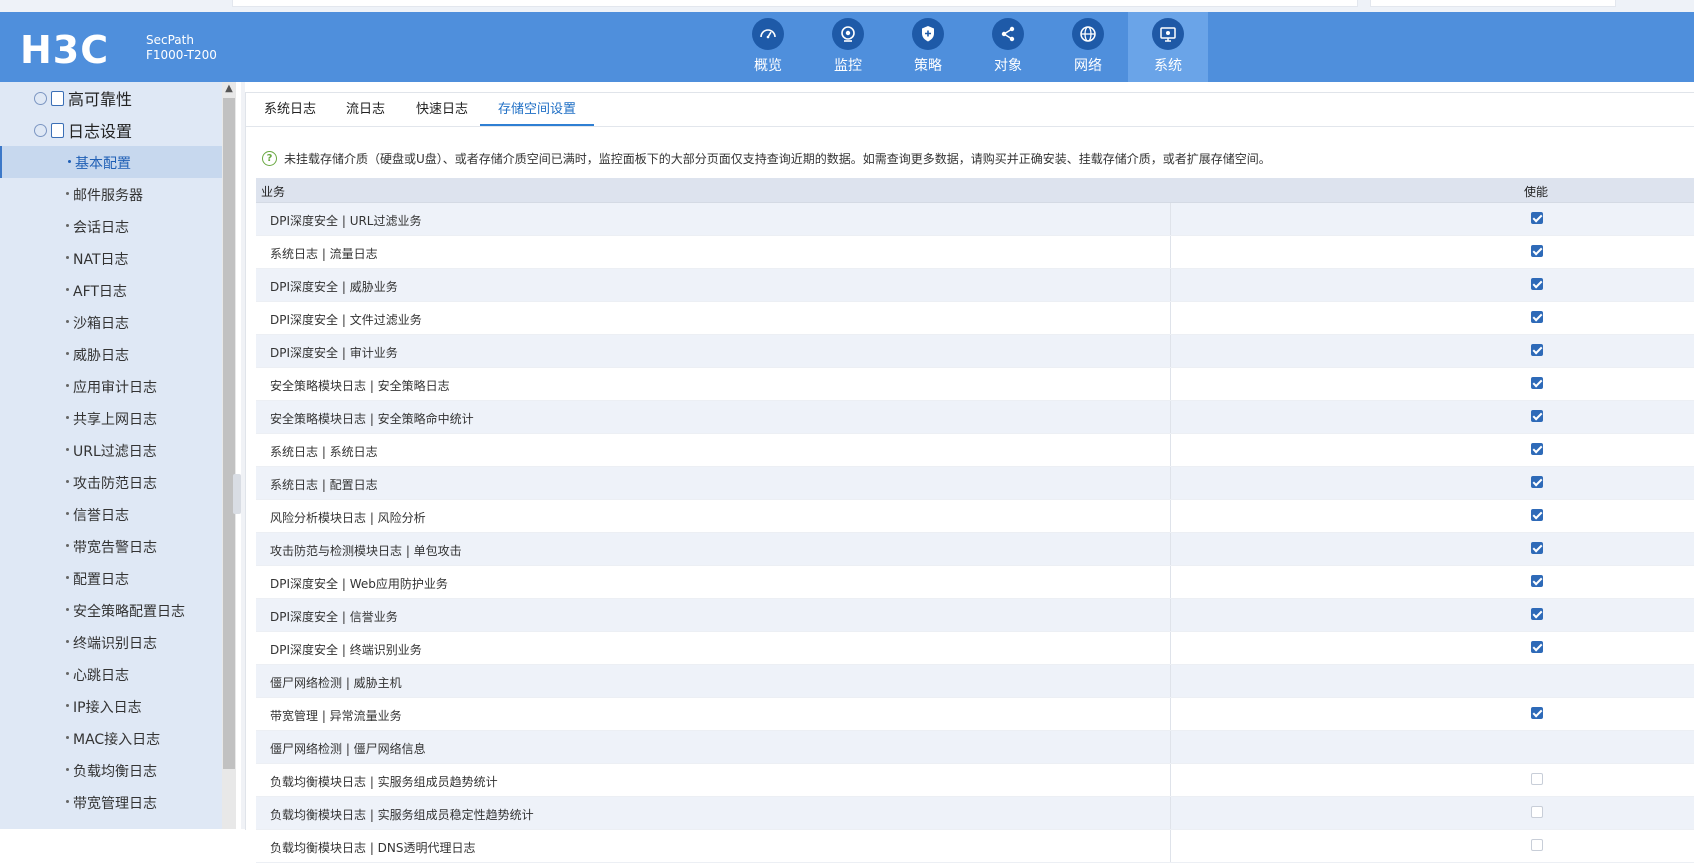 This screenshot has width=1694, height=863. Describe the element at coordinates (181, 55) in the screenshot. I see `product-model: F1000-T200` at that location.